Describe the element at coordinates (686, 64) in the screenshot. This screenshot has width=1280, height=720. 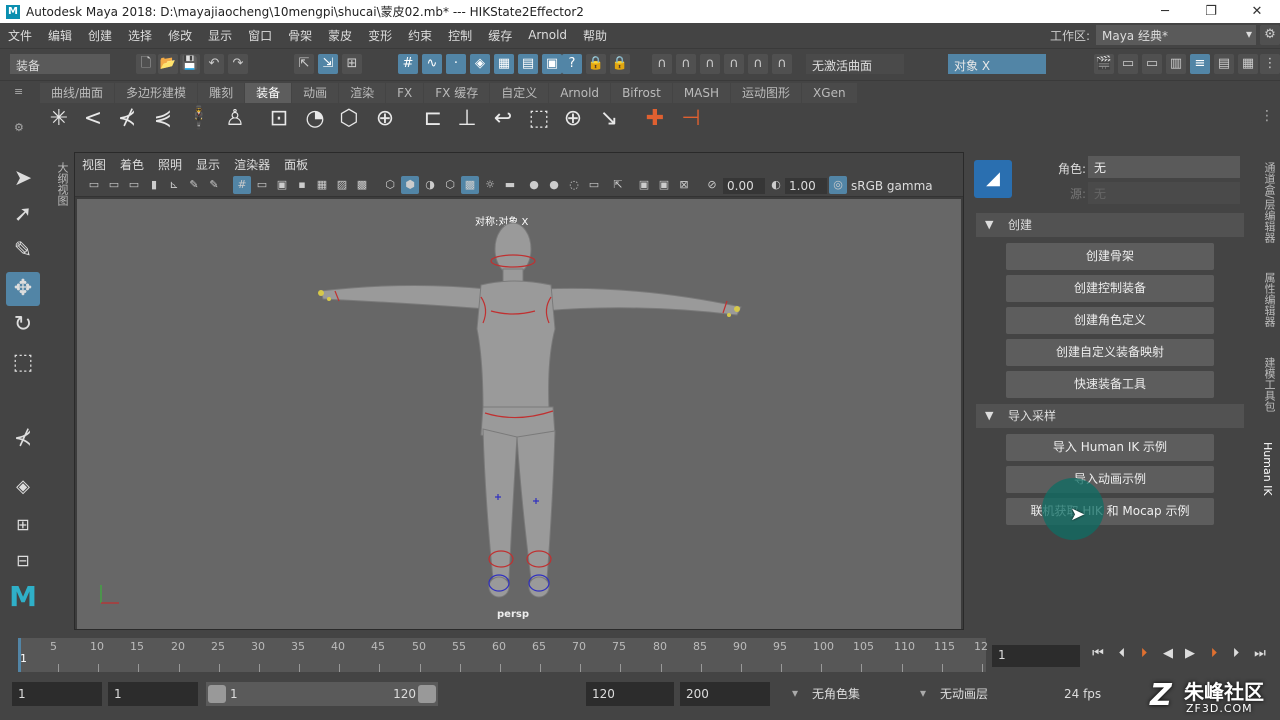
I see `magnet-2-icon: ∩` at that location.